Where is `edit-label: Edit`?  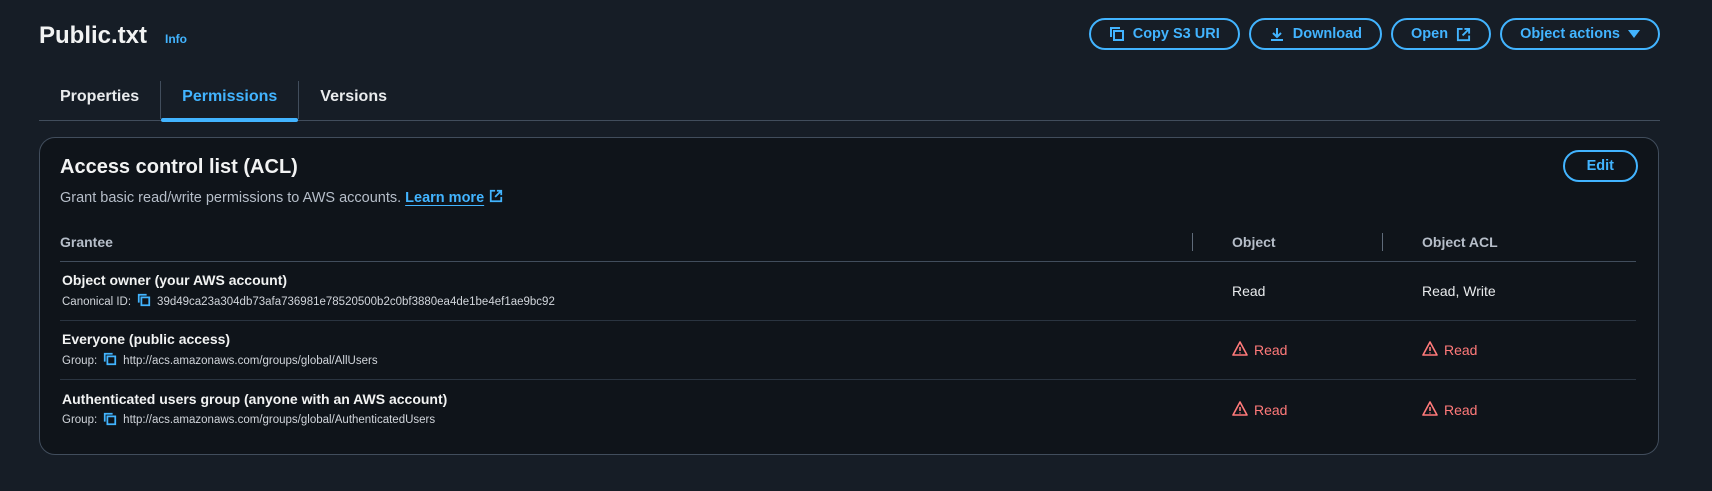
edit-label: Edit is located at coordinates (1600, 166).